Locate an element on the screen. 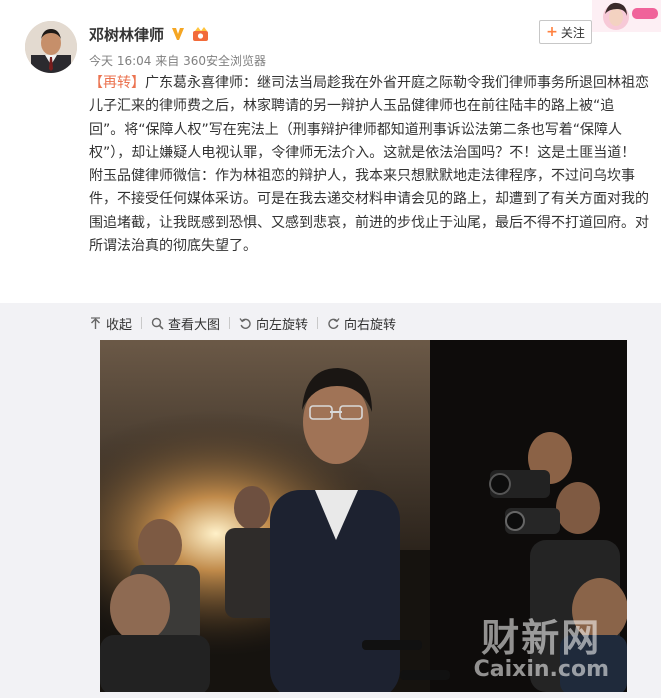  rotate-right-button: 向右旋转 is located at coordinates (361, 323).